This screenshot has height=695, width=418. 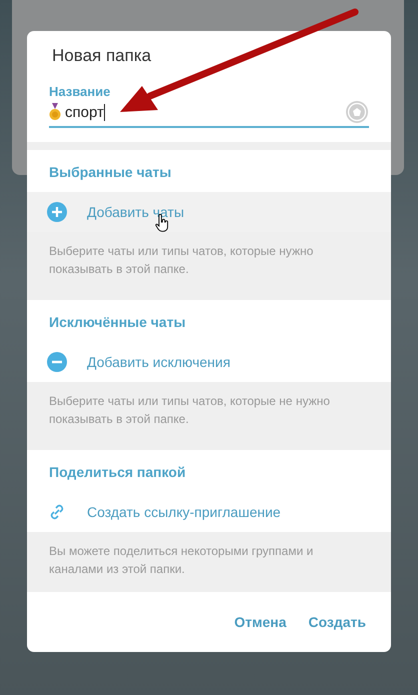 What do you see at coordinates (110, 172) in the screenshot?
I see `section-title: Выбранные чаты` at bounding box center [110, 172].